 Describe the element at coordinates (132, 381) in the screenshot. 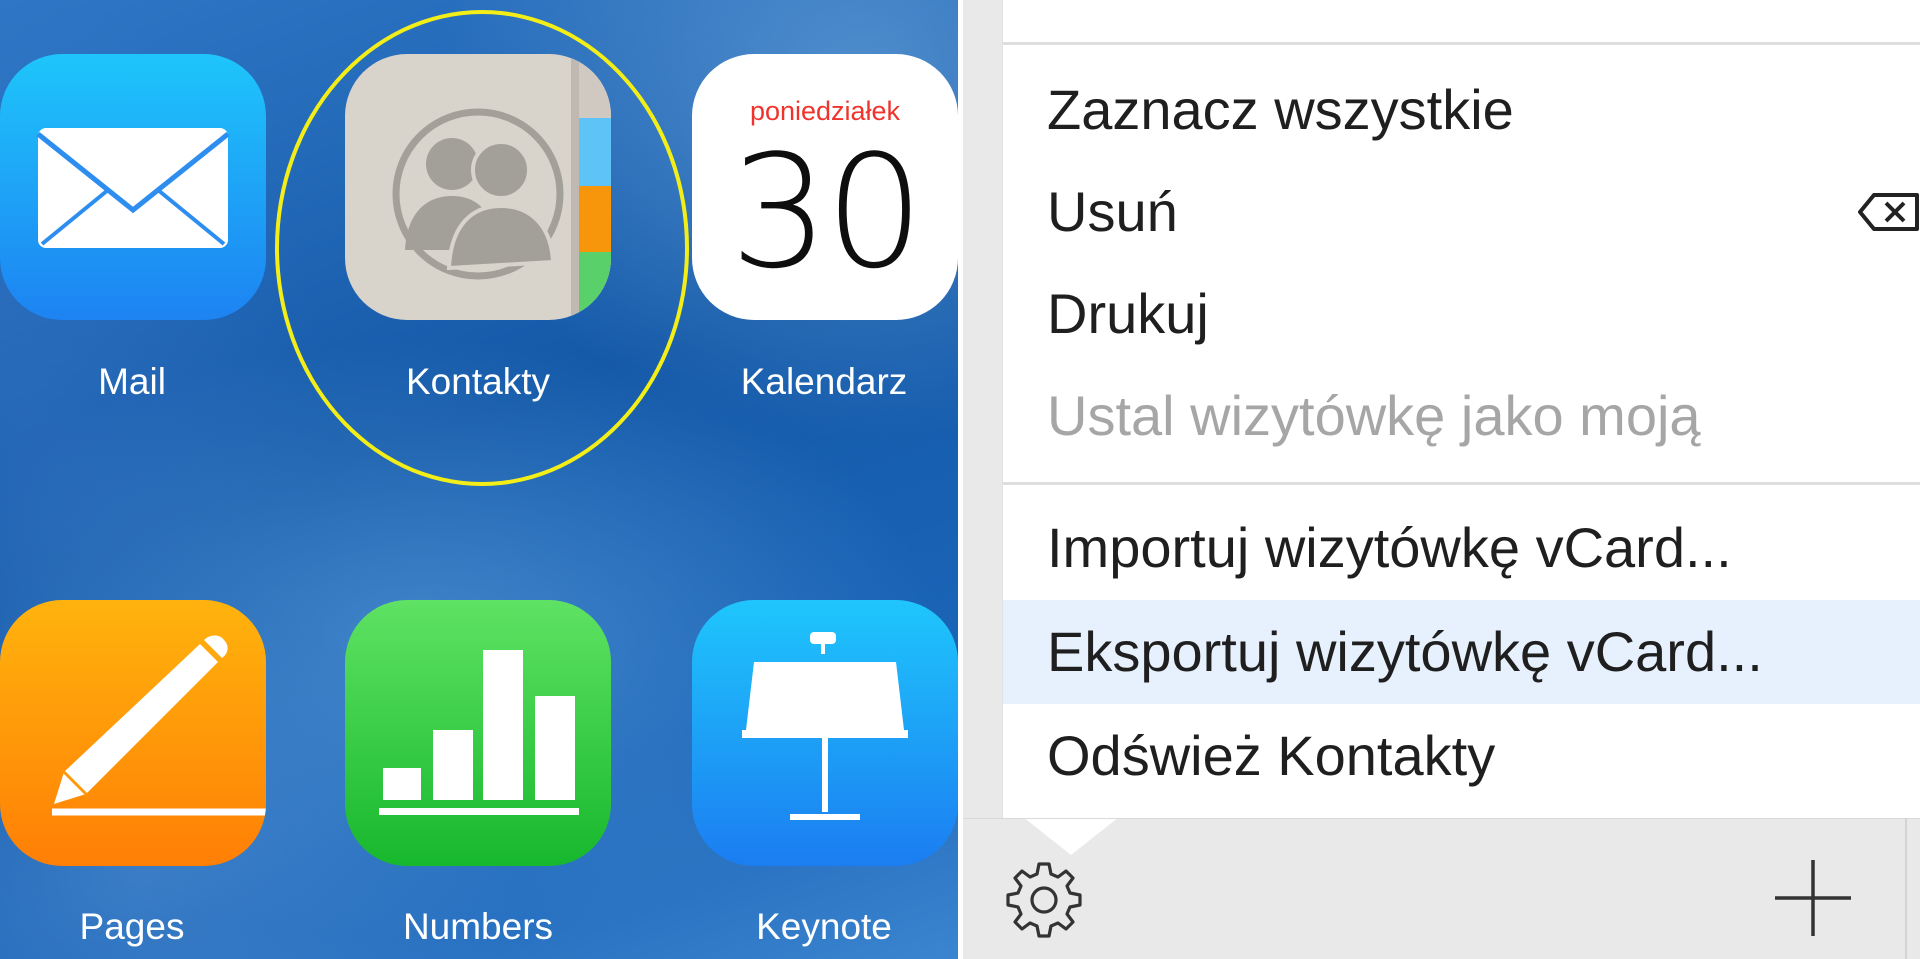

I see `mail-app-label: Mail` at that location.